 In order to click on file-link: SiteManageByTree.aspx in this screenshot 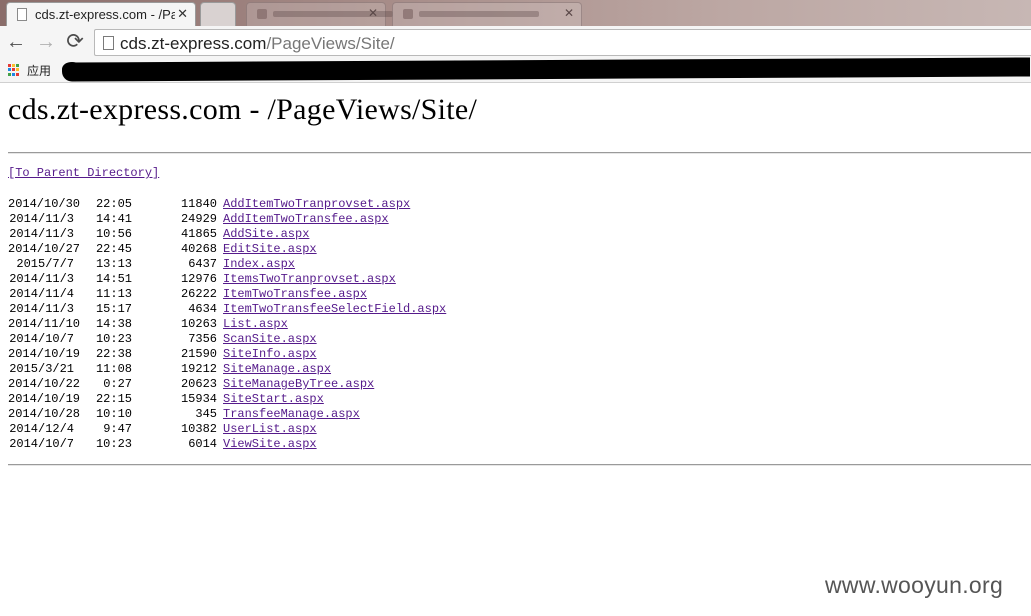, I will do `click(298, 384)`.